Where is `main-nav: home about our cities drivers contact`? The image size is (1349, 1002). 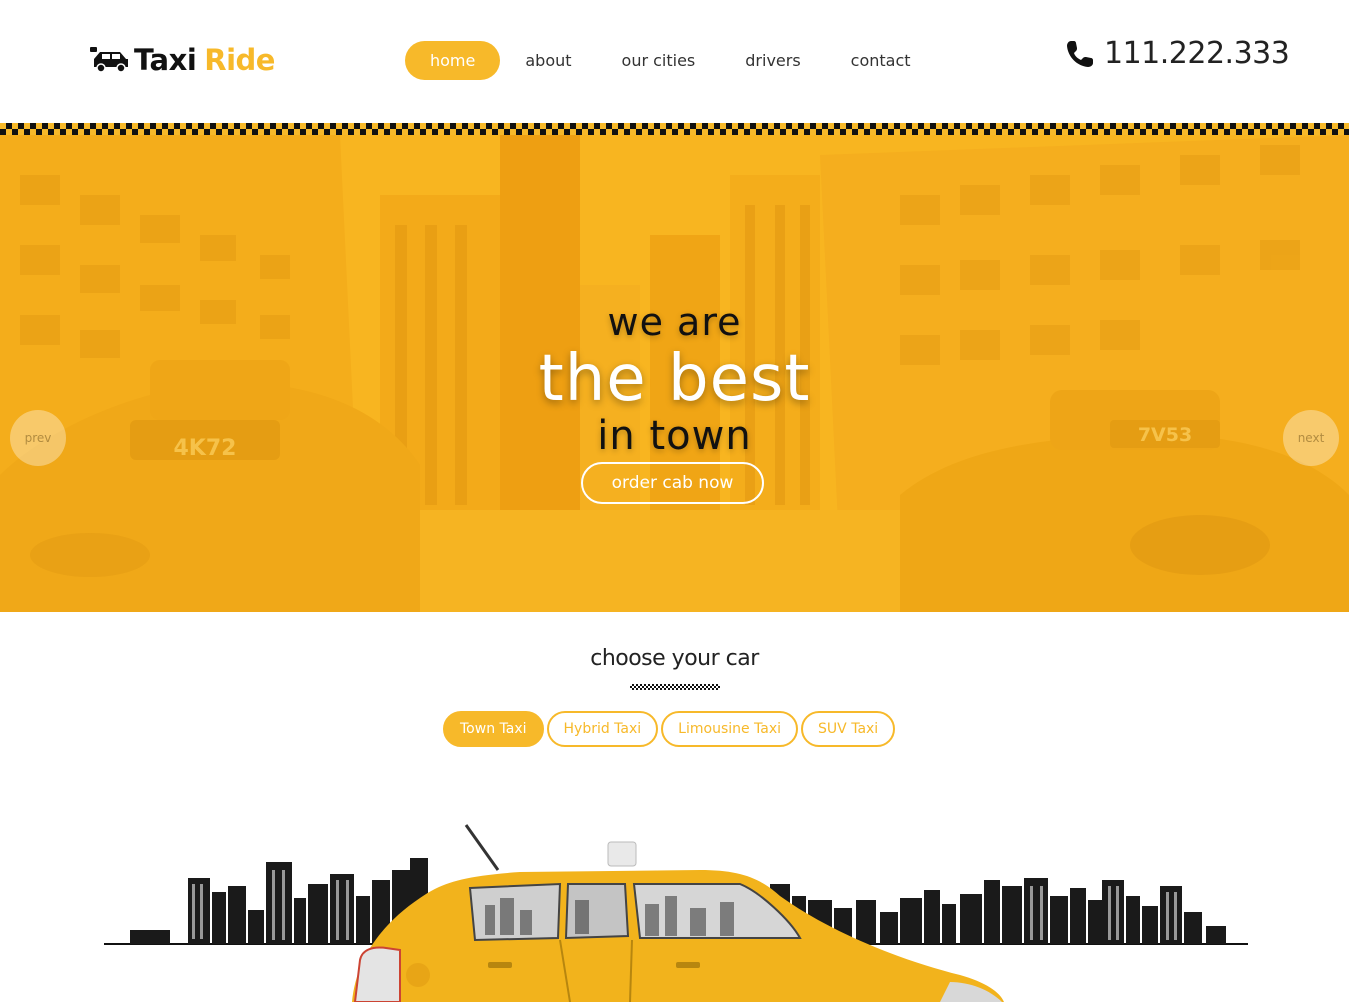 main-nav: home about our cities drivers contact is located at coordinates (670, 60).